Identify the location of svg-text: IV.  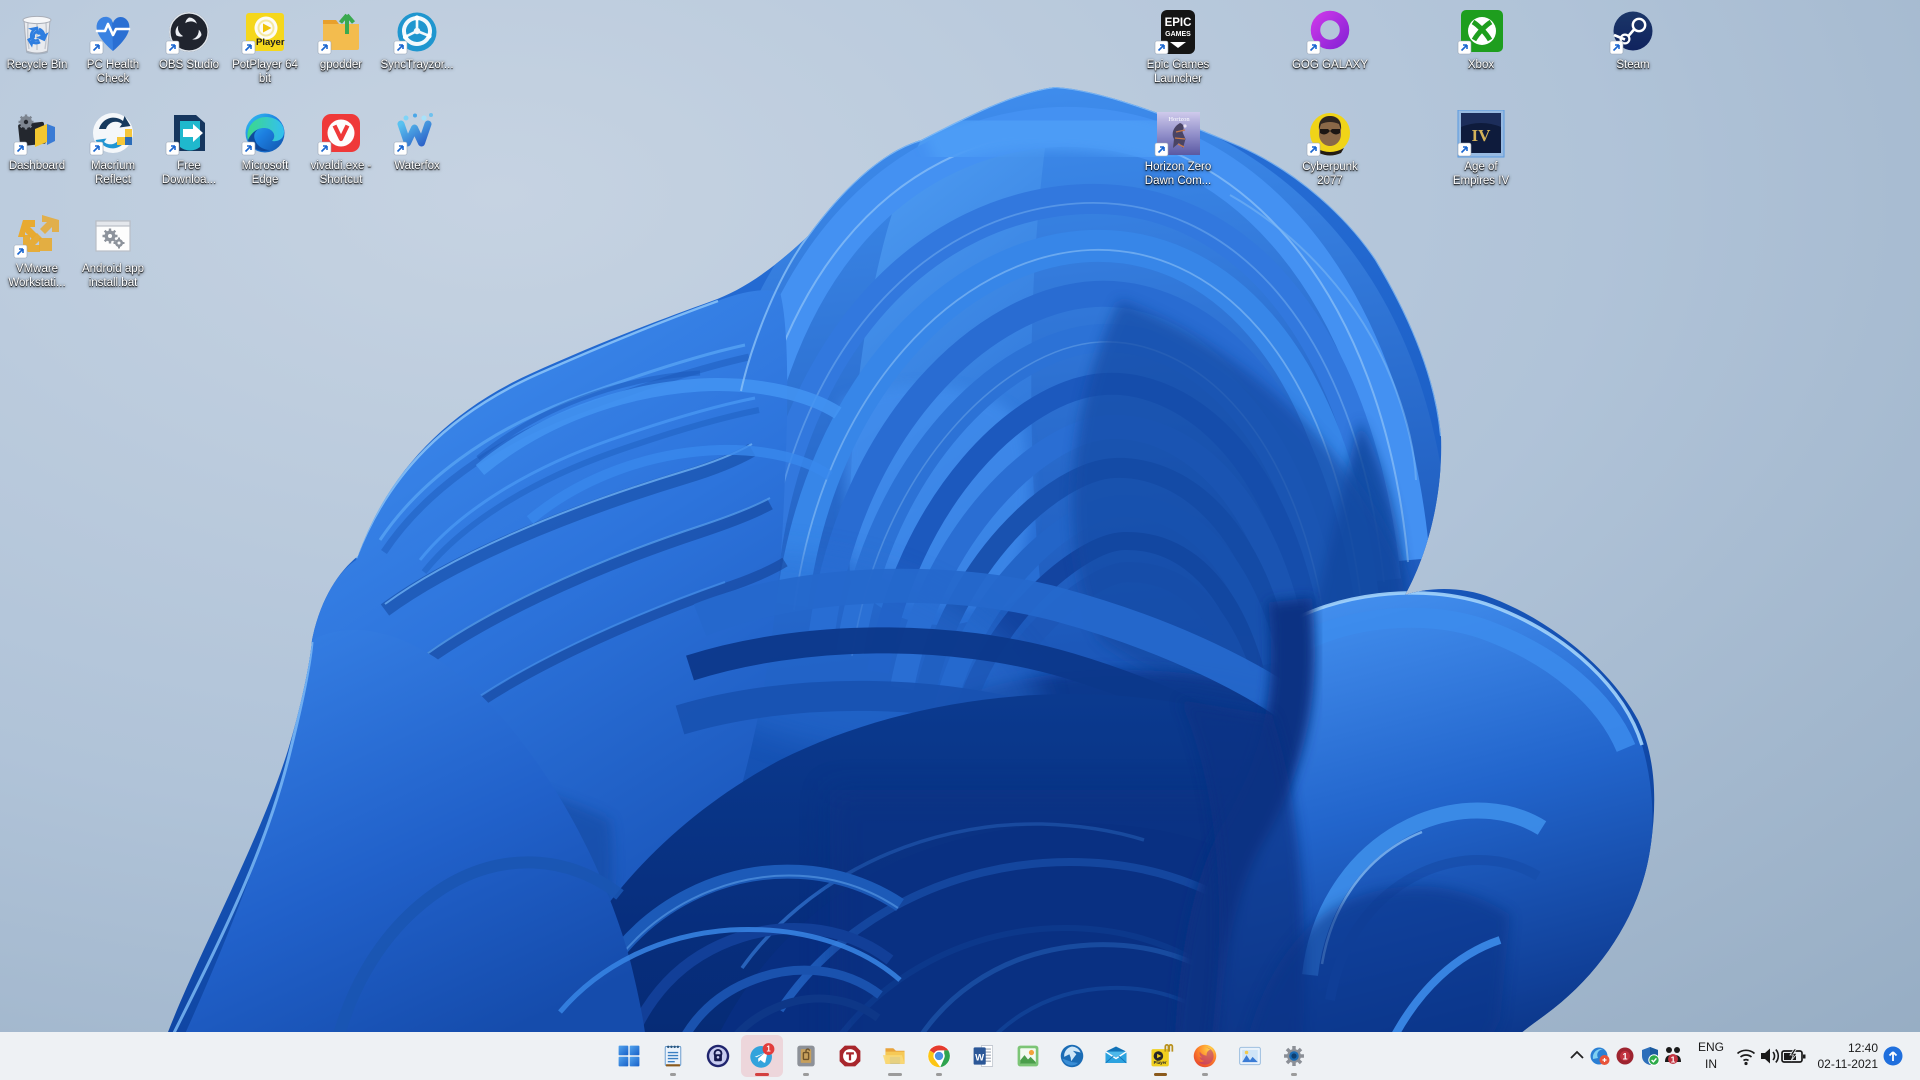
(1482, 135).